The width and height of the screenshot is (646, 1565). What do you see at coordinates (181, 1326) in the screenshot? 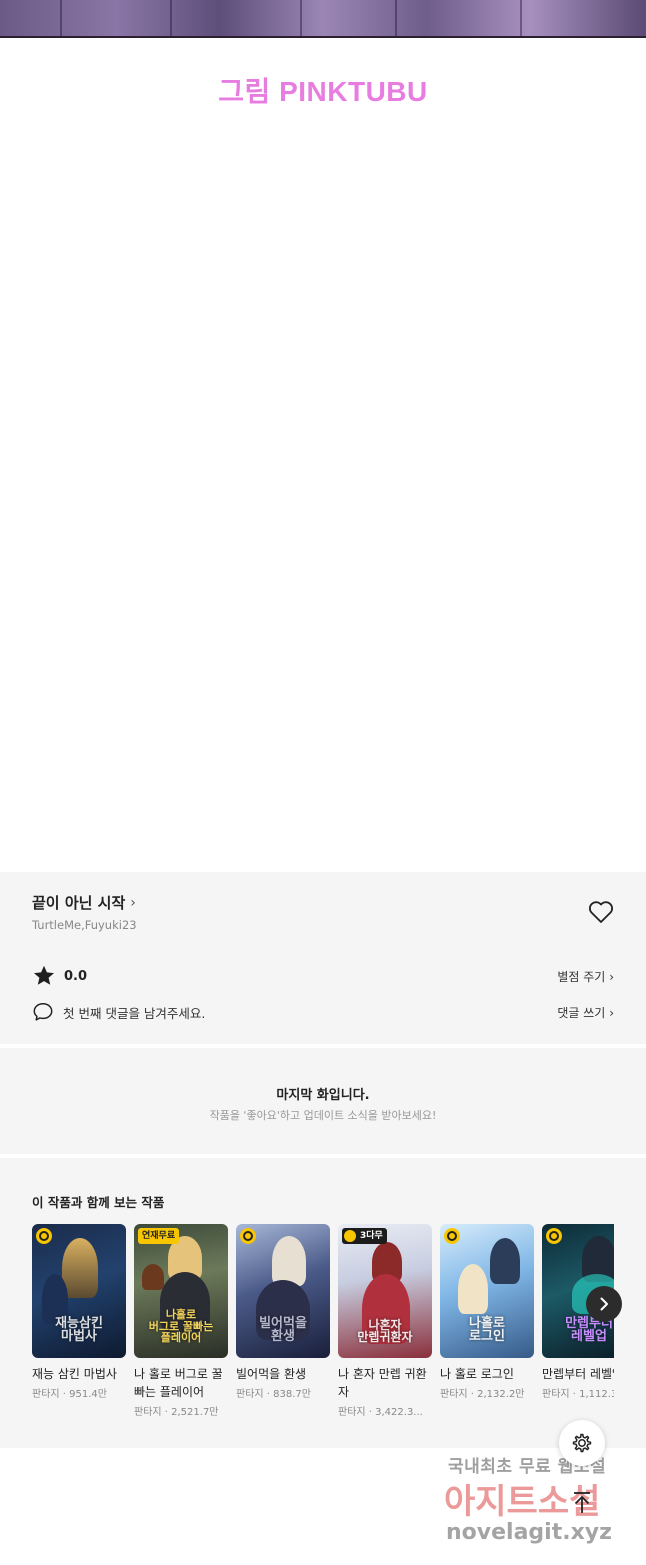
I see `cover-title-art: 나홀로 버그로 꿀빠는 플레이어` at bounding box center [181, 1326].